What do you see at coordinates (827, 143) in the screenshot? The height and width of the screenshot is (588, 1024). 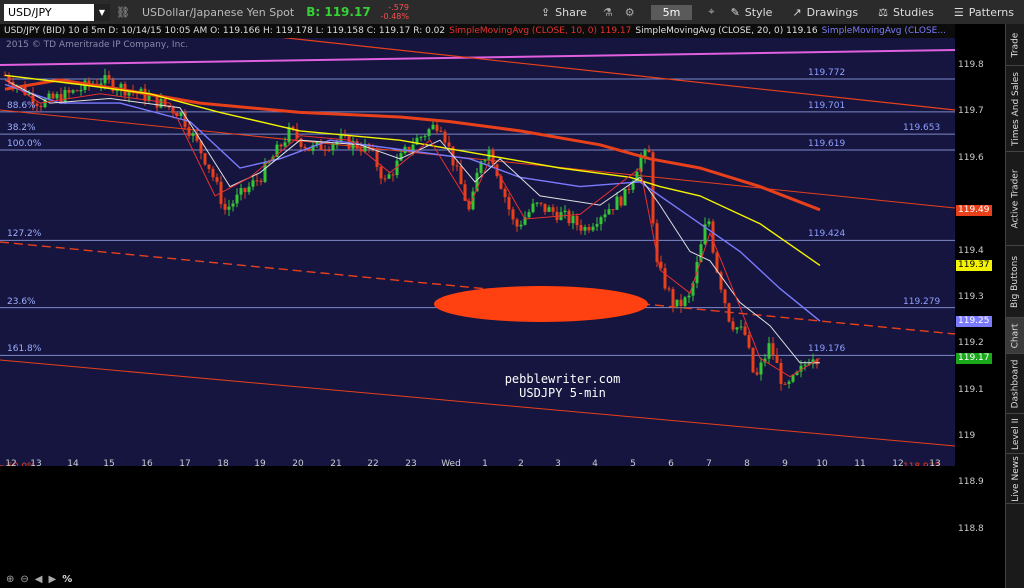 I see `fib-level-price: 119.619` at bounding box center [827, 143].